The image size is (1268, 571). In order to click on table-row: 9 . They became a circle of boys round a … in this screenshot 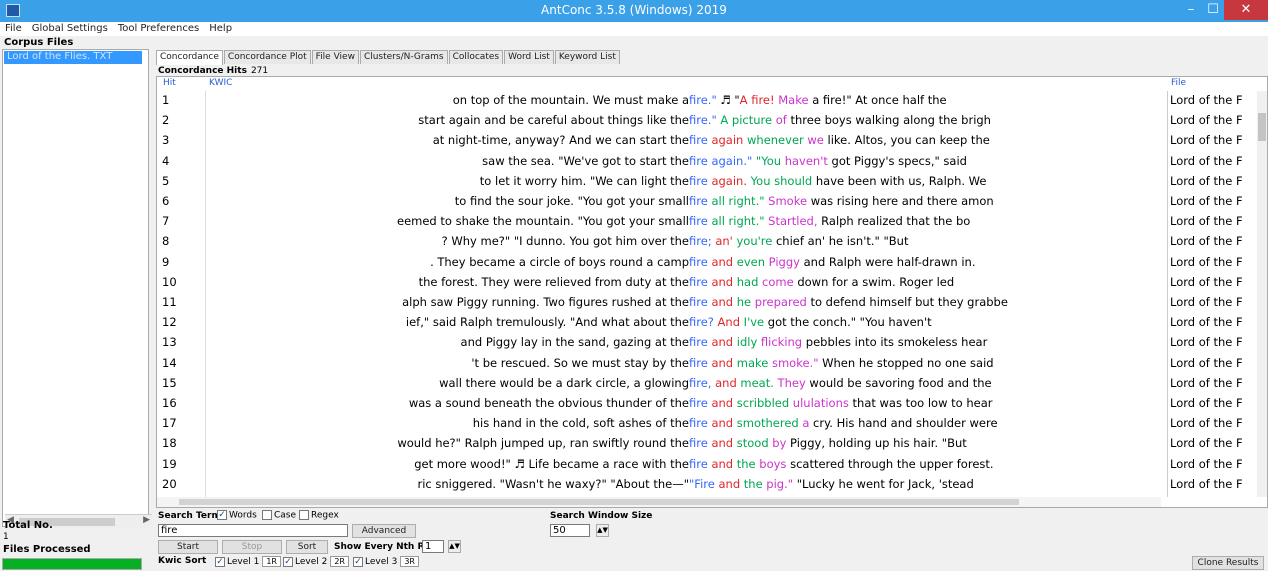, I will do `click(712, 262)`.